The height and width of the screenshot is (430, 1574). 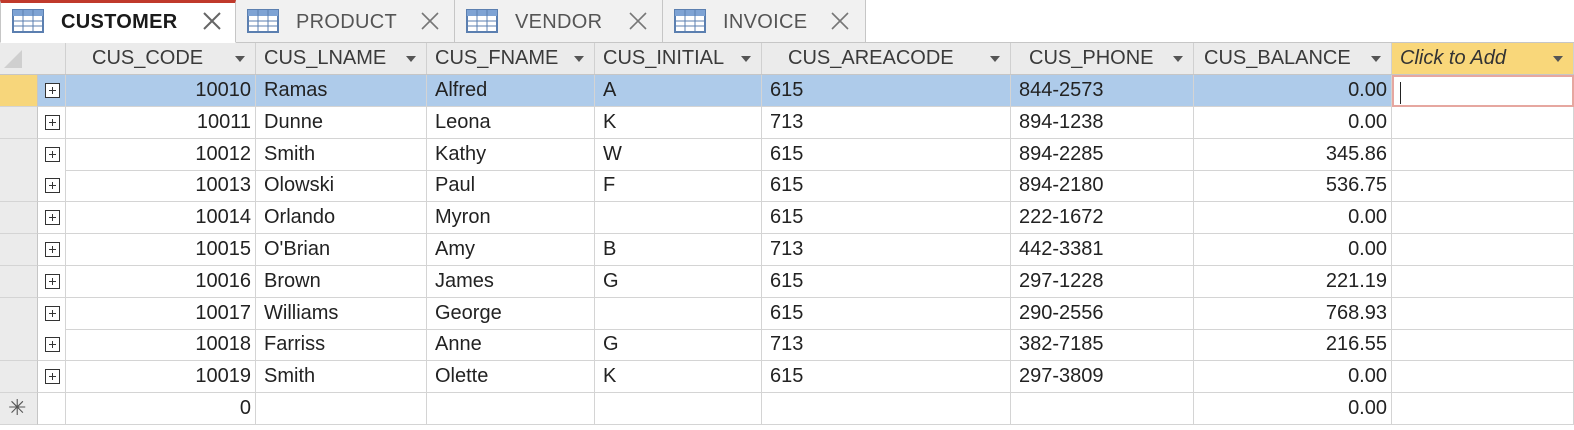 What do you see at coordinates (161, 186) in the screenshot?
I see `cus-code-cell: 10013` at bounding box center [161, 186].